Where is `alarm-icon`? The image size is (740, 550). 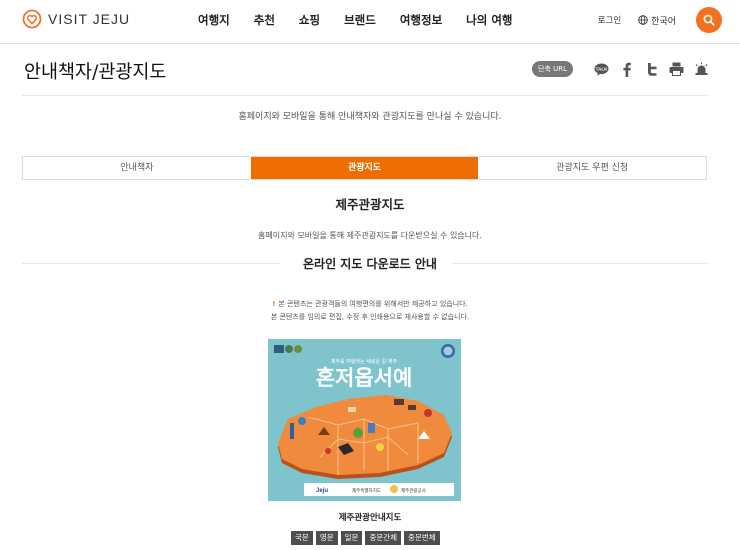 alarm-icon is located at coordinates (701, 69).